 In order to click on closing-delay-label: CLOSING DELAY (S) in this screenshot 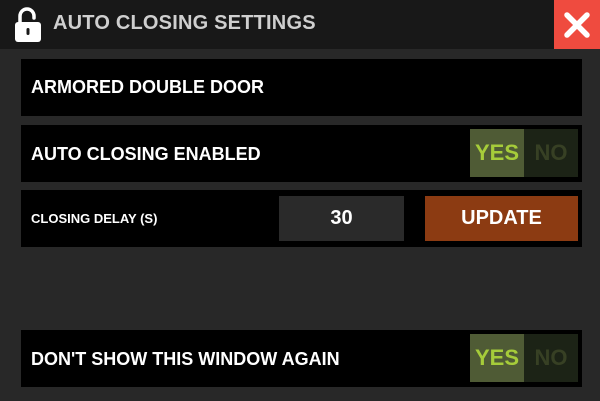, I will do `click(94, 218)`.